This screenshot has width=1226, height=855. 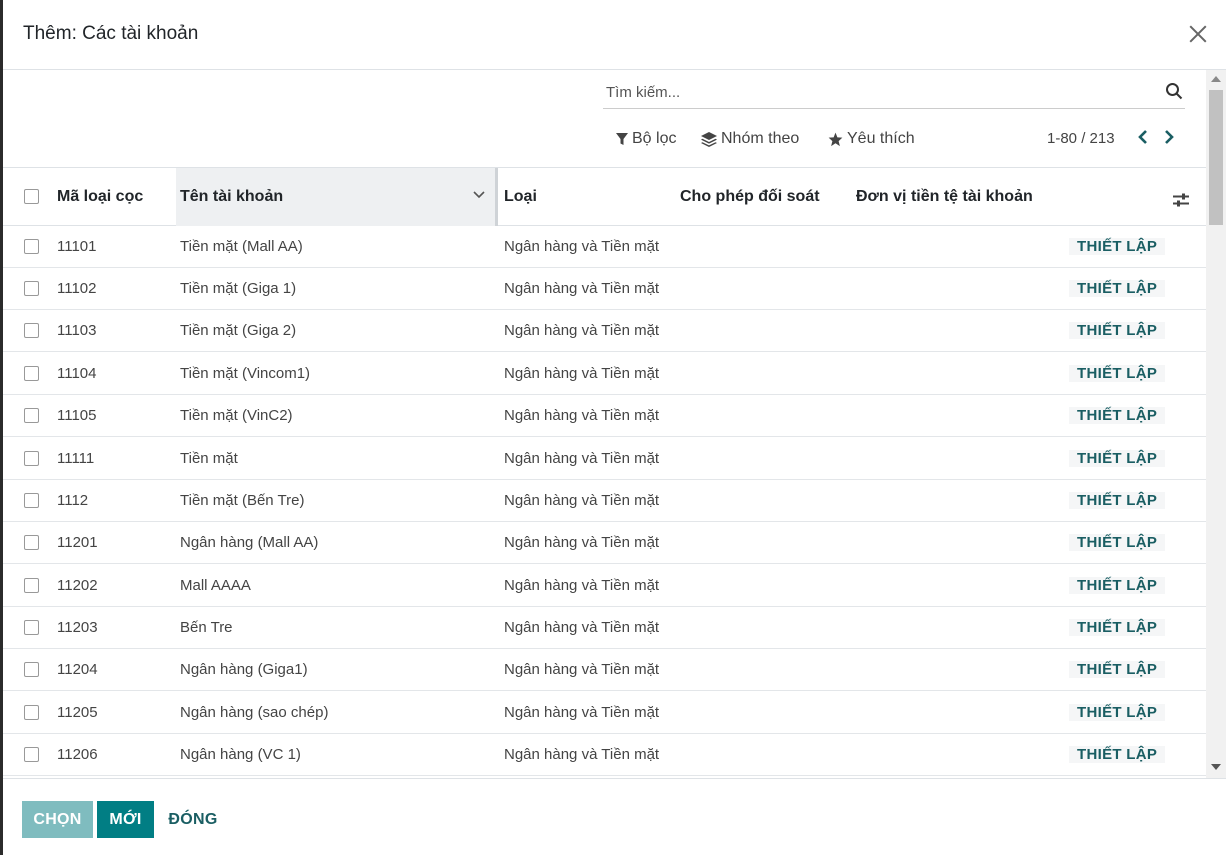 What do you see at coordinates (1198, 34) in the screenshot?
I see `close-icon` at bounding box center [1198, 34].